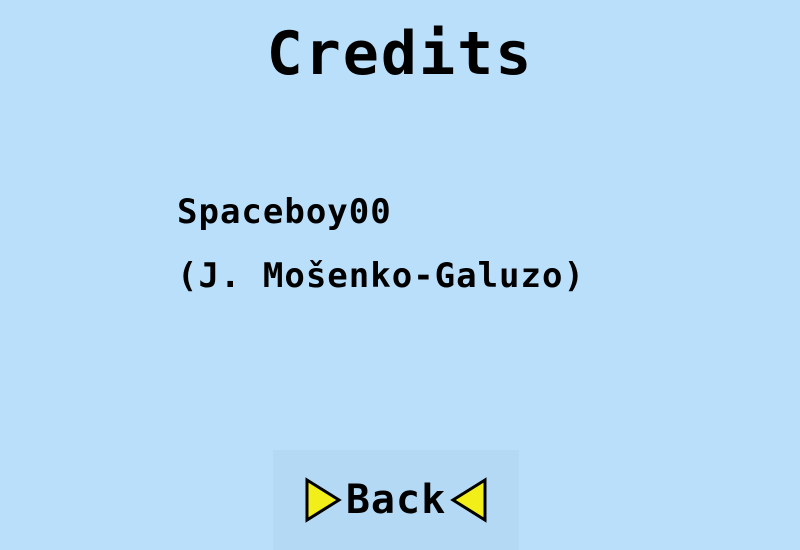  Describe the element at coordinates (469, 500) in the screenshot. I see `left-pointing-triangle-icon` at that location.